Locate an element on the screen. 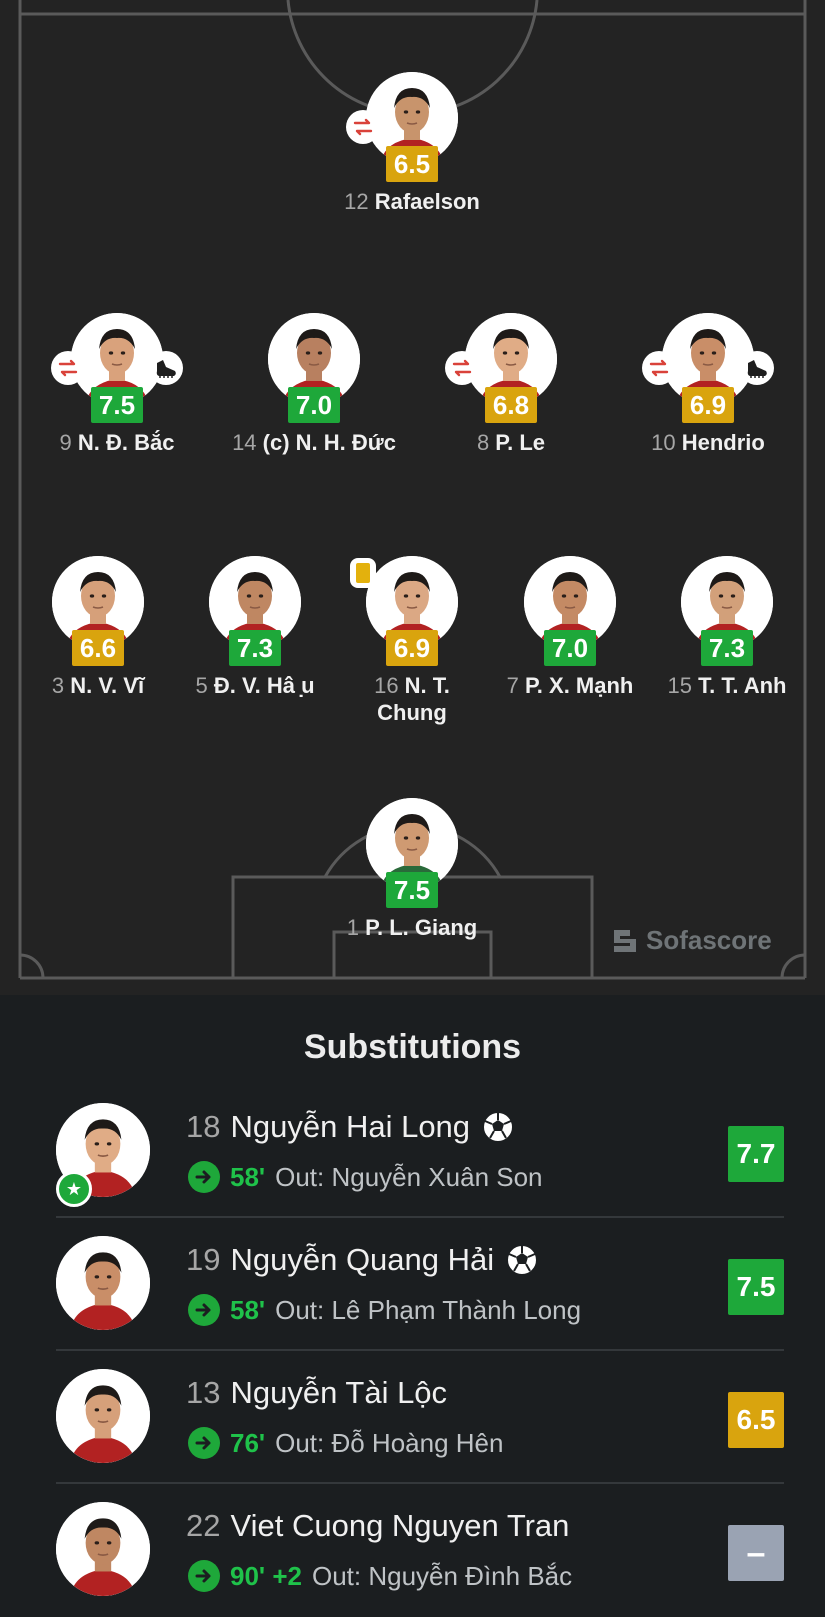 This screenshot has width=825, height=1617. sub-minute: 76' is located at coordinates (248, 1442).